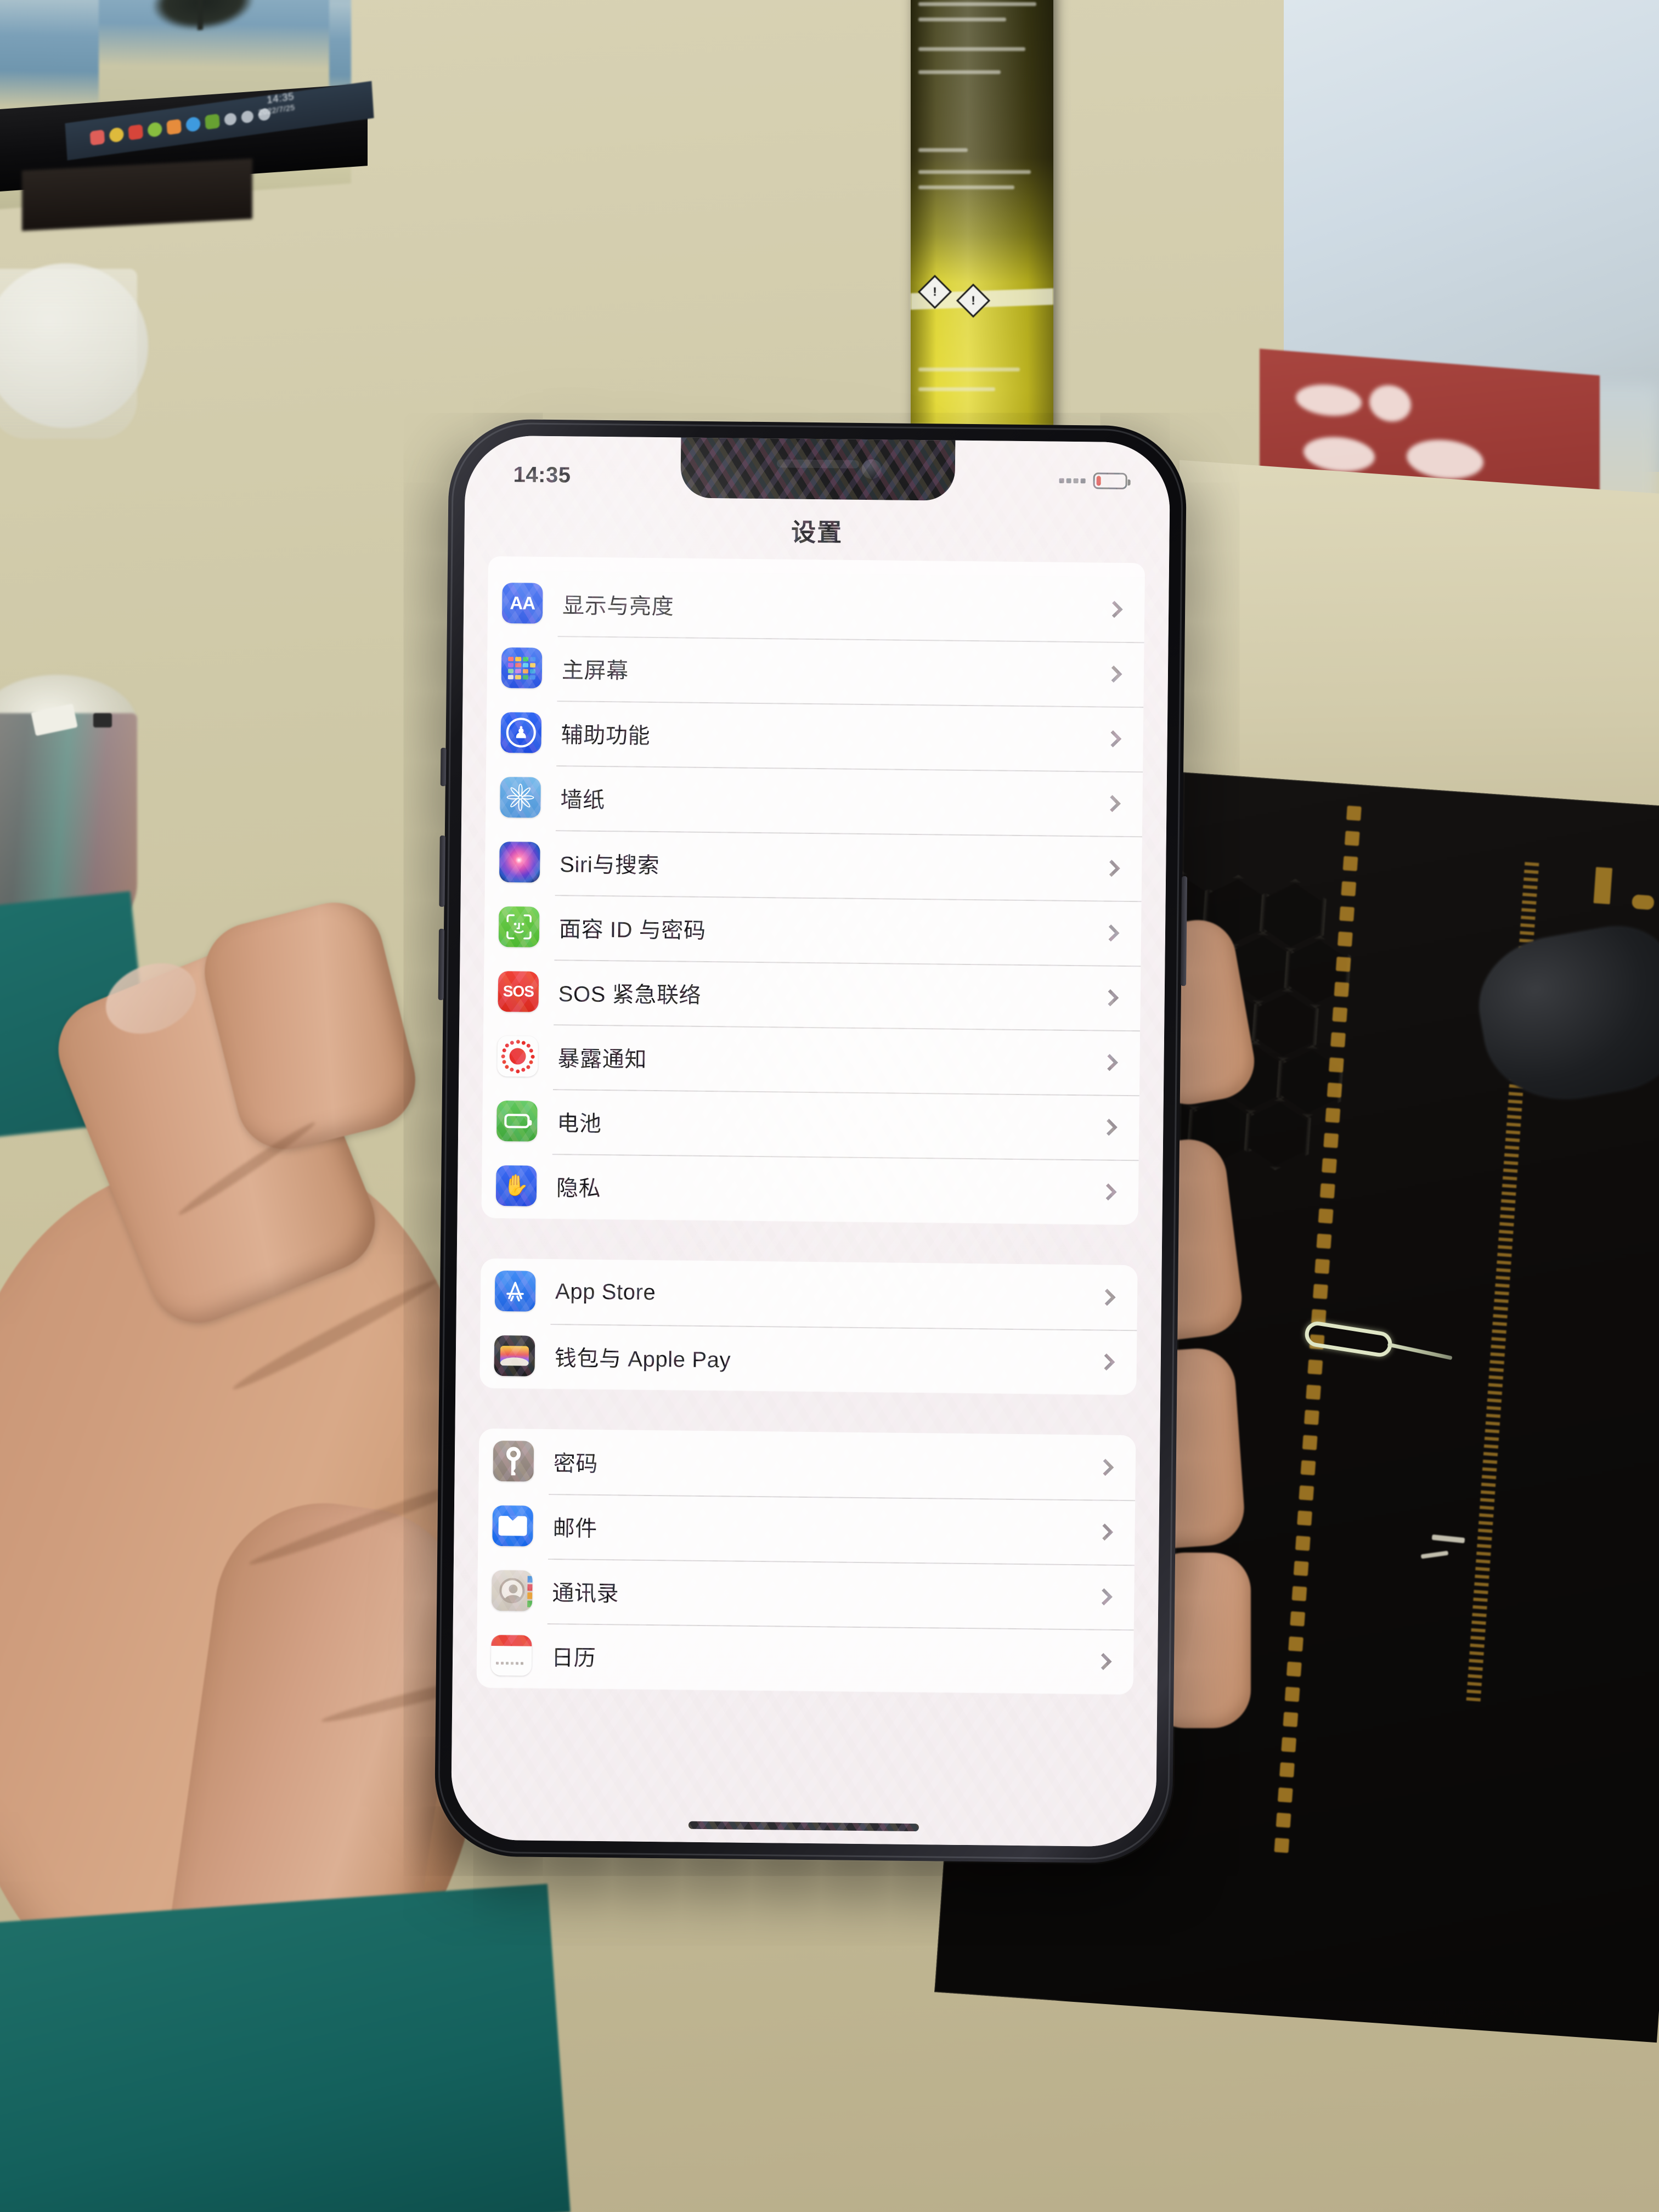 Image resolution: width=1659 pixels, height=2212 pixels. What do you see at coordinates (582, 801) in the screenshot?
I see `settings-row-label: 墙纸` at bounding box center [582, 801].